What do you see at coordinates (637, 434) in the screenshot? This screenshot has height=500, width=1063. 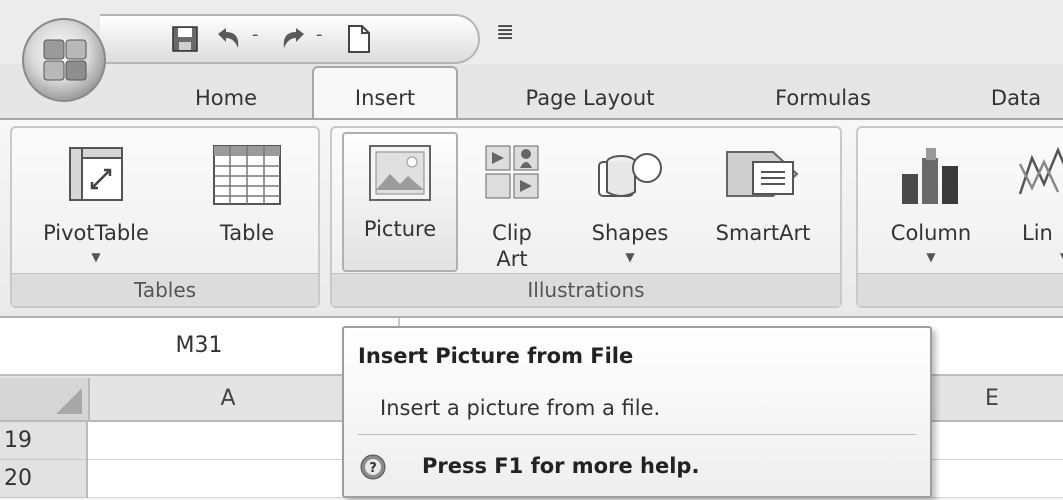 I see `tooltip-divider` at bounding box center [637, 434].